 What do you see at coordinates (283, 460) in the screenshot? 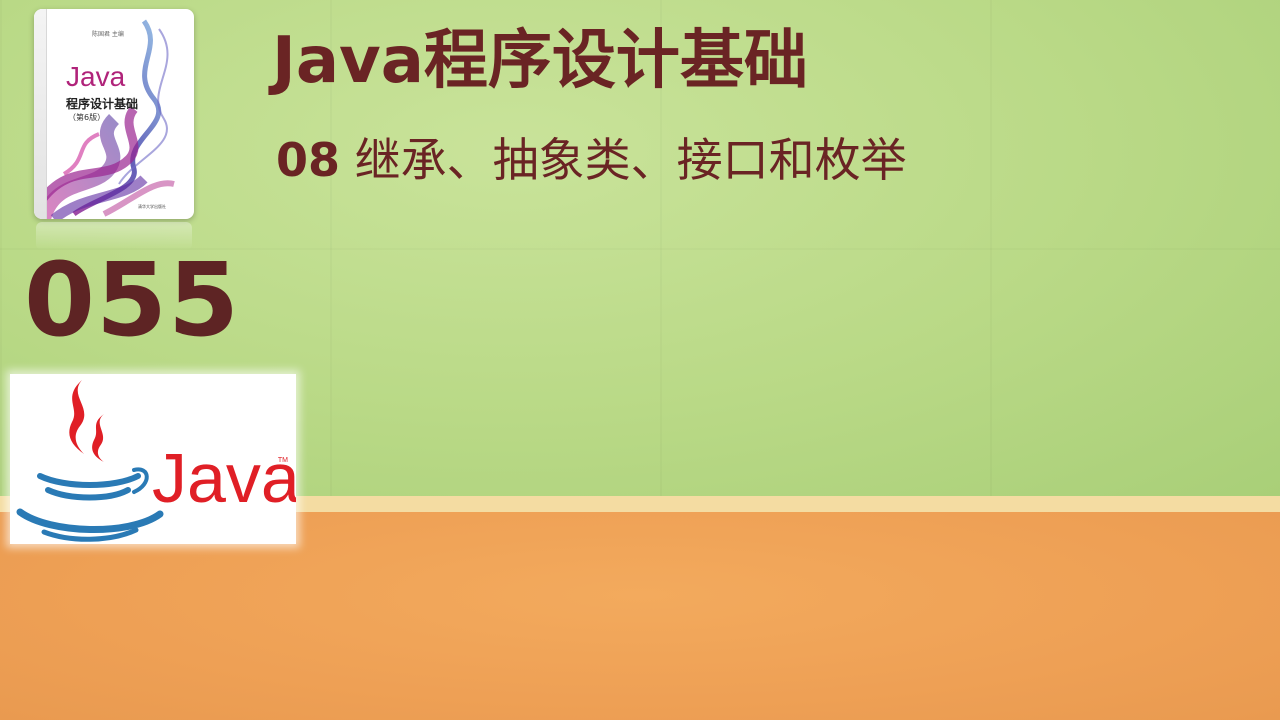
I see `java-trademark: TM` at bounding box center [283, 460].